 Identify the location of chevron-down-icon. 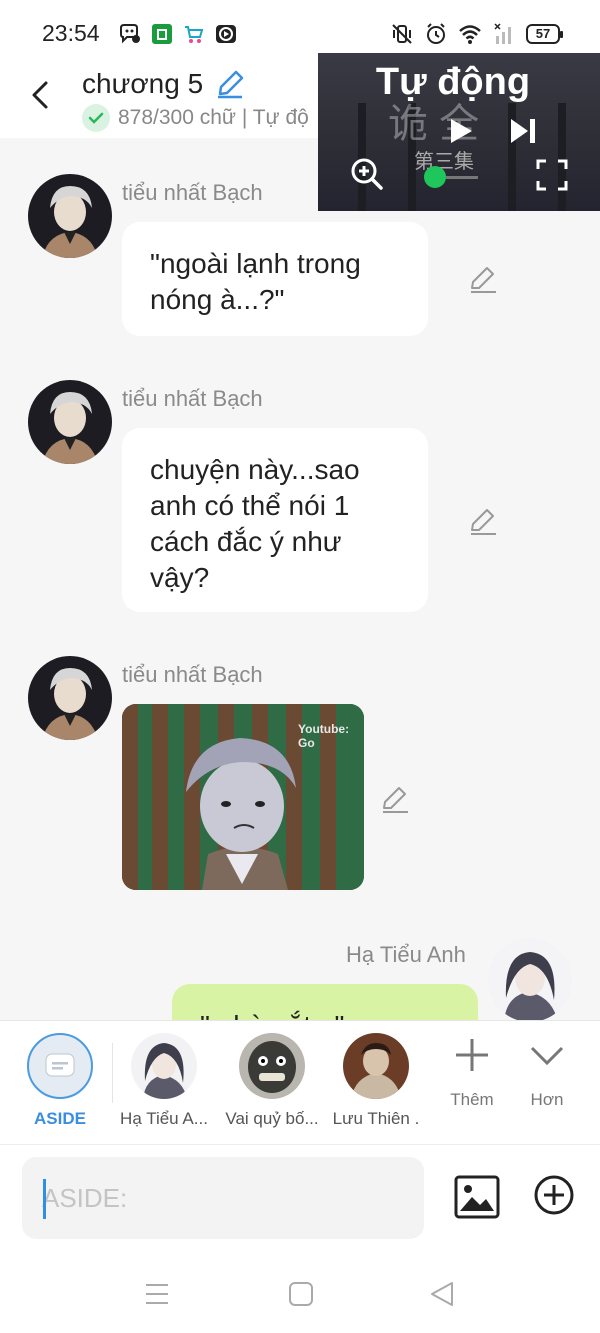
(547, 1056).